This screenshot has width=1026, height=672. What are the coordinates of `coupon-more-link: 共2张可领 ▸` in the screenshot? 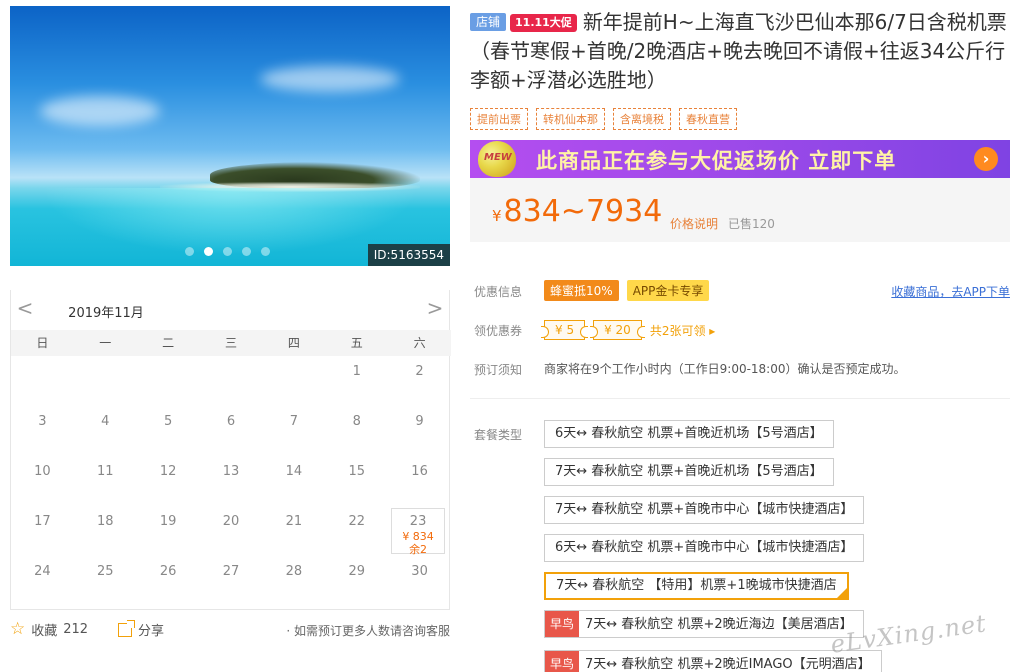 It's located at (682, 330).